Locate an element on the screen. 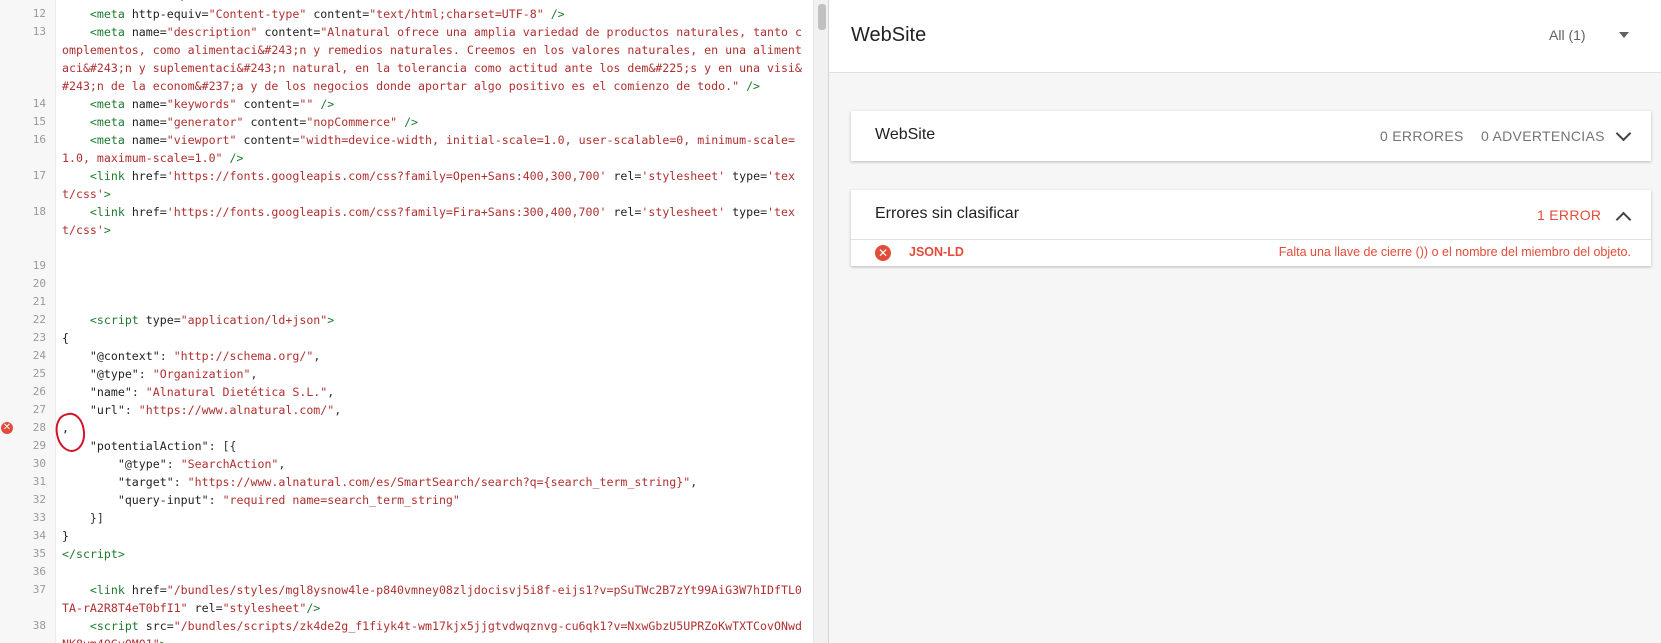  line-number: 24 is located at coordinates (39, 355).